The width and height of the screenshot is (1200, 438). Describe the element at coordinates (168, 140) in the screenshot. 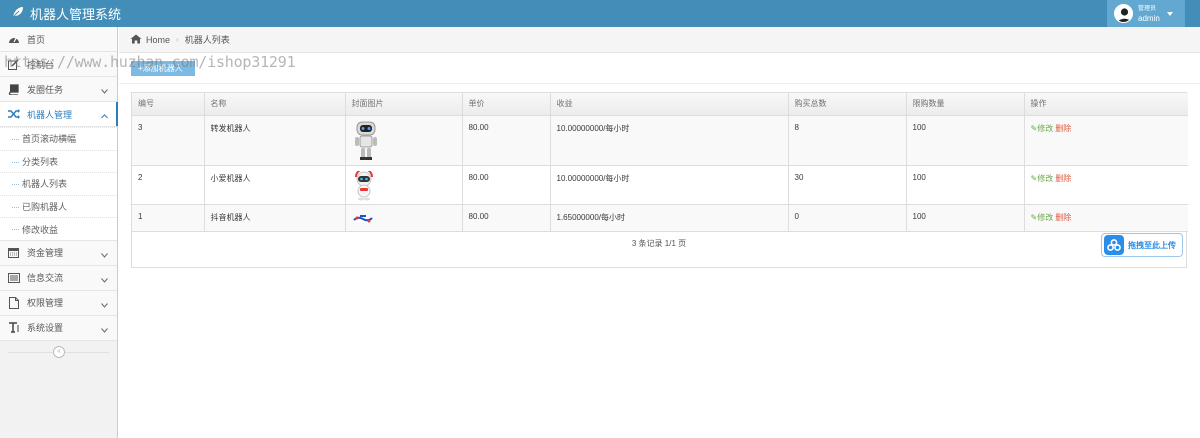

I see `cell-id: 3` at that location.